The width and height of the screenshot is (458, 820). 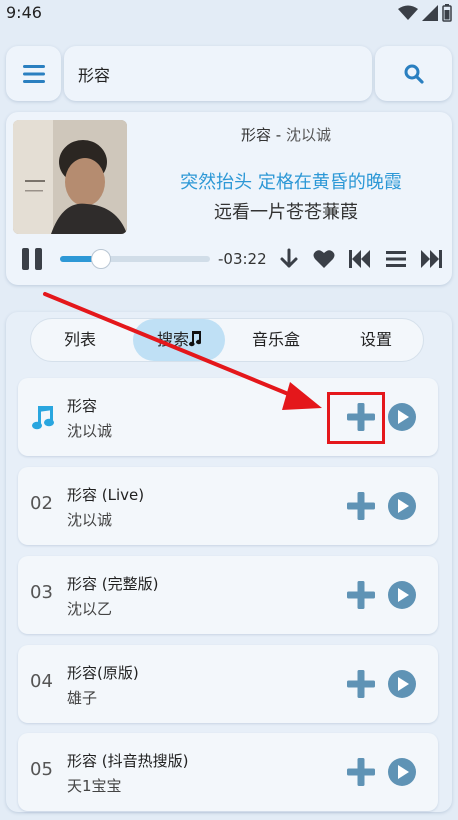 I want to click on album-cover-art, so click(x=70, y=177).